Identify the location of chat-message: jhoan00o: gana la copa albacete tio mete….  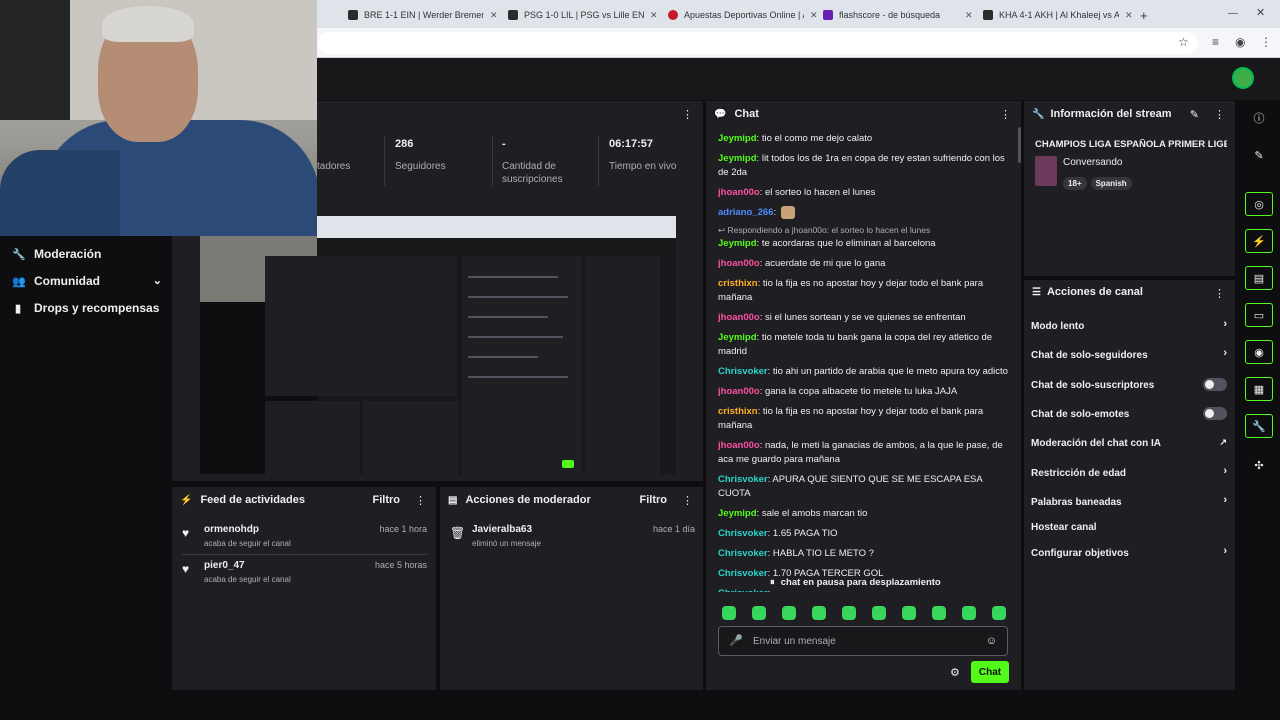
(865, 392).